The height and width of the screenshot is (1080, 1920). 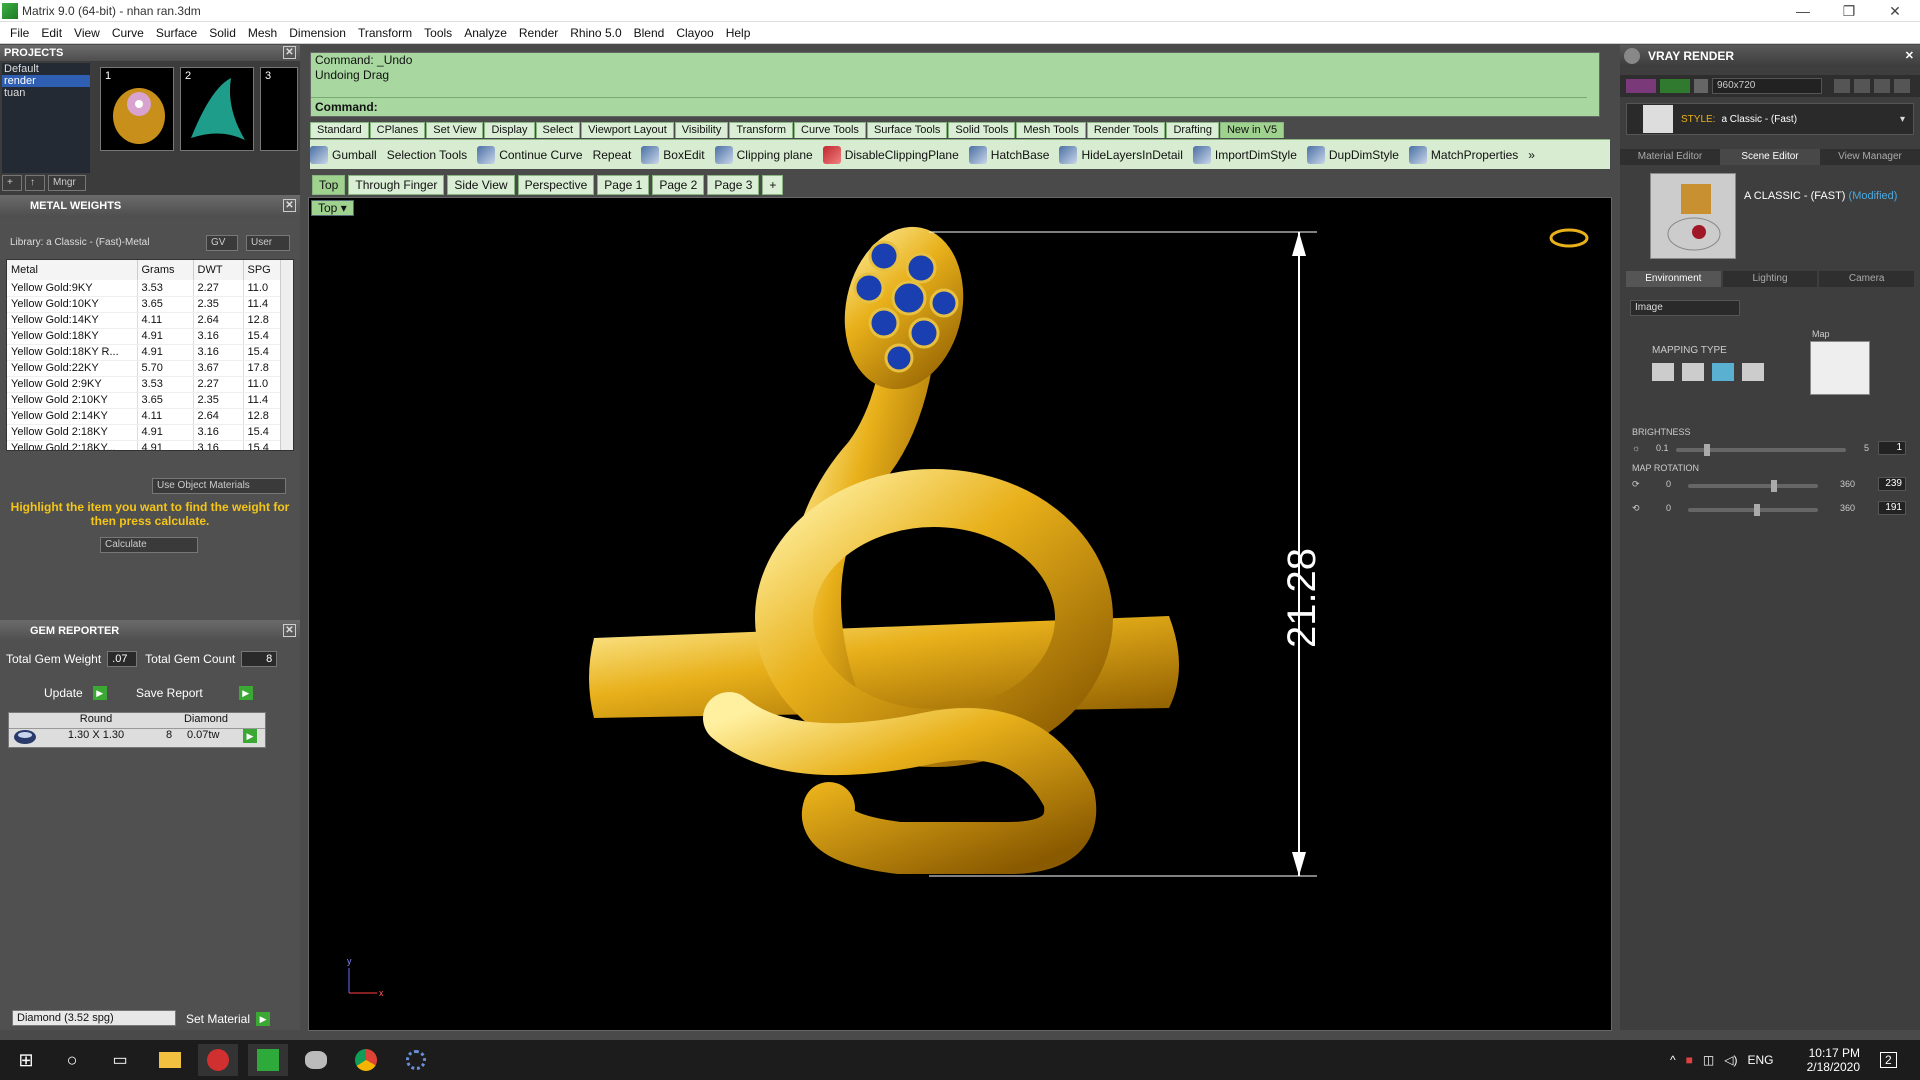 I want to click on tab-through-finger: Through Finger, so click(x=396, y=185).